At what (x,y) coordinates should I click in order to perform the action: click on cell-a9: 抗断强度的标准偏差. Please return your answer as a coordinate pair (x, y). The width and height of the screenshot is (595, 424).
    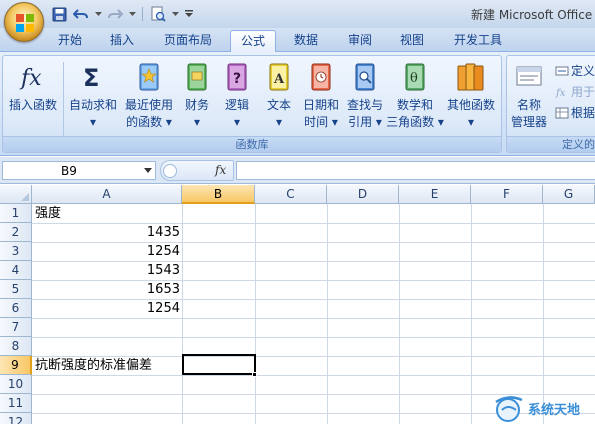
    Looking at the image, I should click on (108, 365).